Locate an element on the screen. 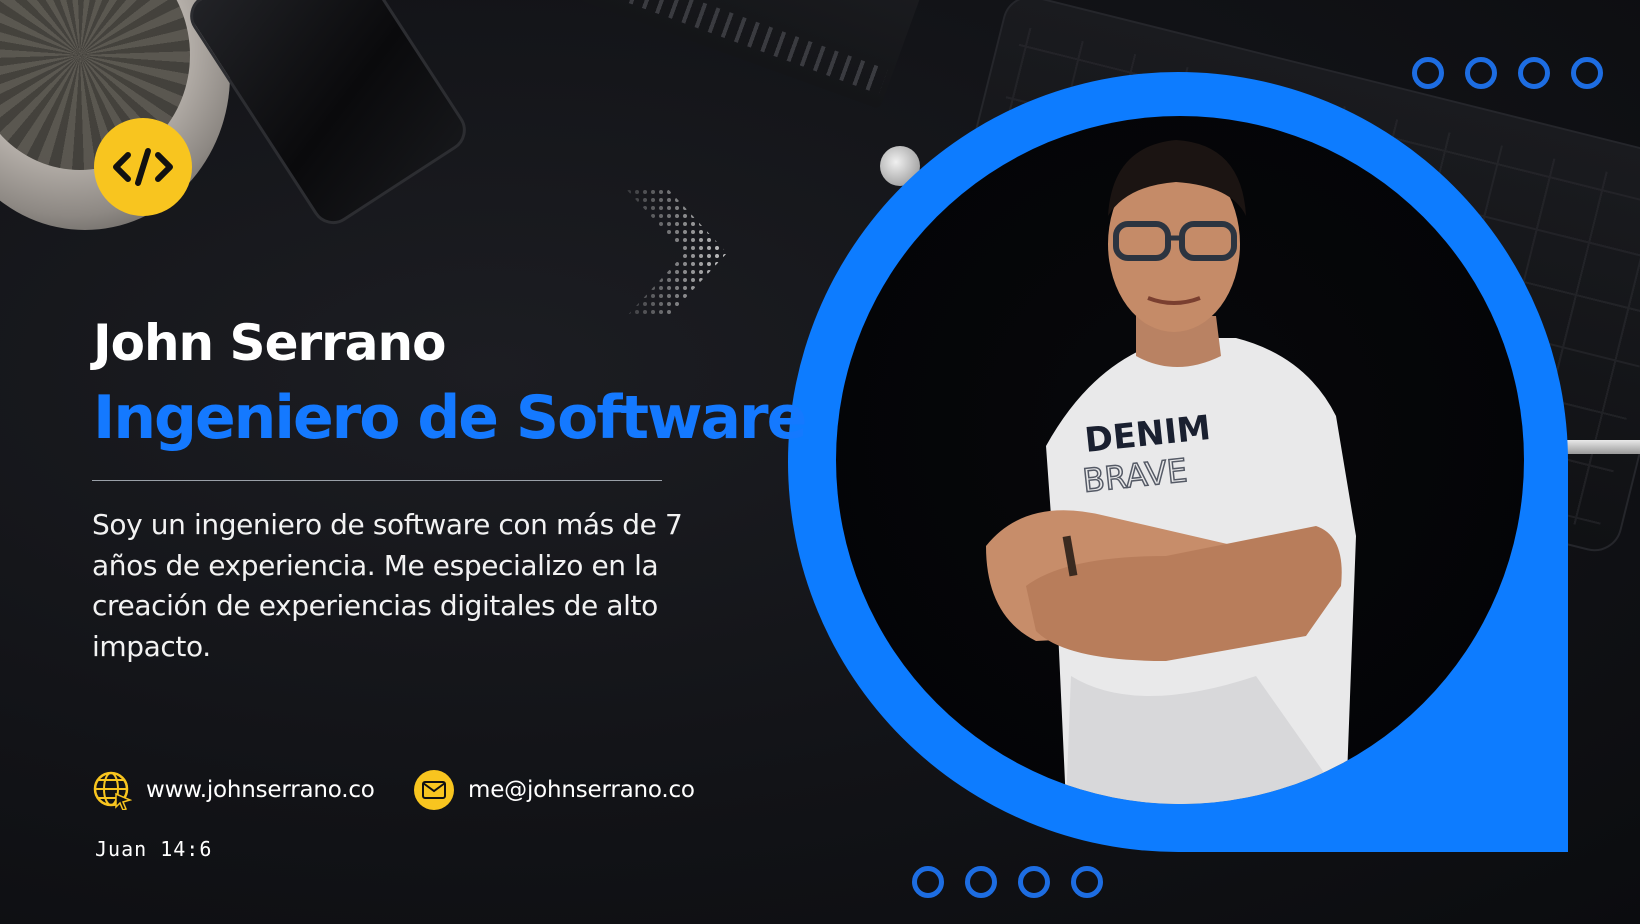  person-name: John Serrano is located at coordinates (269, 343).